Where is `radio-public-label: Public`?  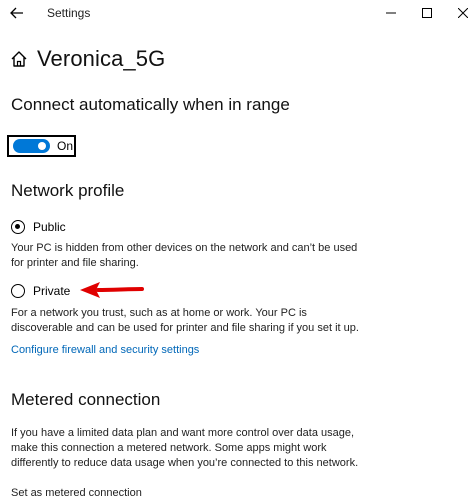 radio-public-label: Public is located at coordinates (49, 227).